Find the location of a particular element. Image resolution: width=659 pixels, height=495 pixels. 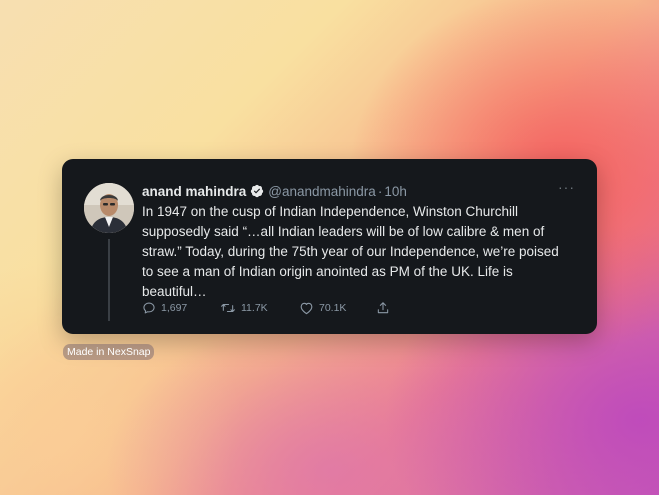

reply-button: 1,697 is located at coordinates (181, 308).